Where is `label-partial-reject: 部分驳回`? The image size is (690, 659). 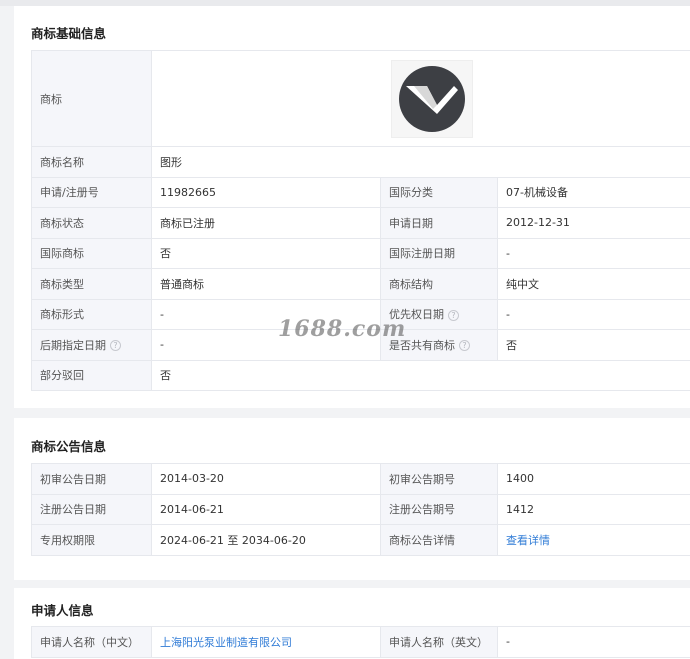
label-partial-reject: 部分驳回 is located at coordinates (91, 375).